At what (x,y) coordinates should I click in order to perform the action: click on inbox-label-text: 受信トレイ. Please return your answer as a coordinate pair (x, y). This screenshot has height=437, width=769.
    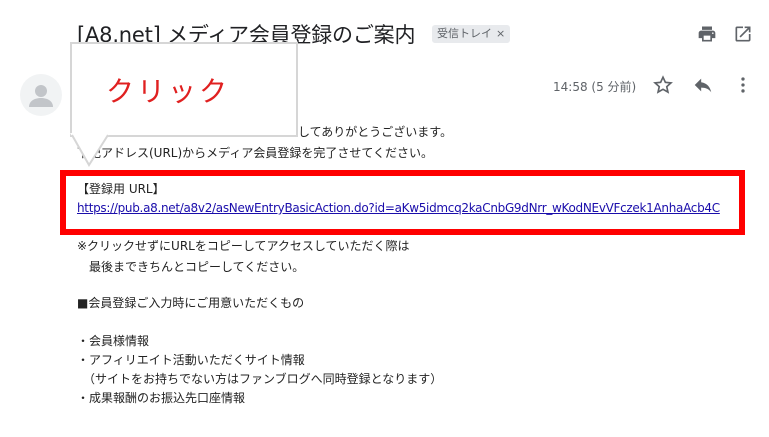
    Looking at the image, I should click on (464, 33).